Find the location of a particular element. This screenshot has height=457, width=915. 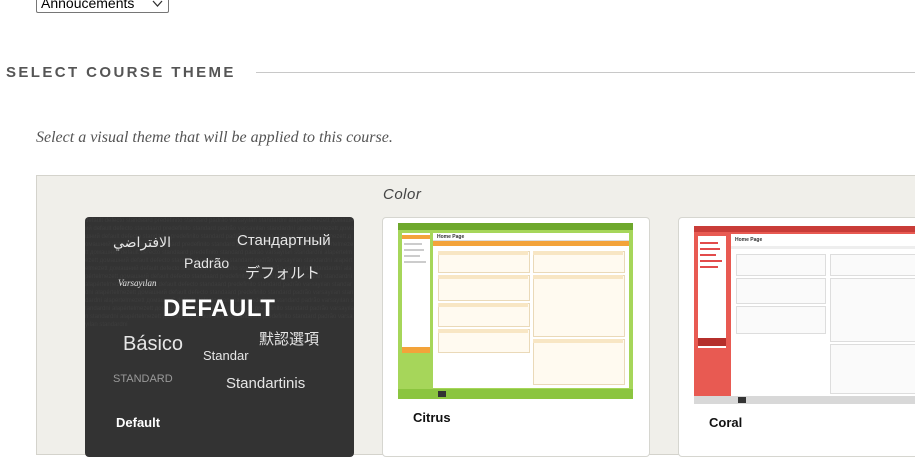

default-word-english: DEFAULT is located at coordinates (219, 308).